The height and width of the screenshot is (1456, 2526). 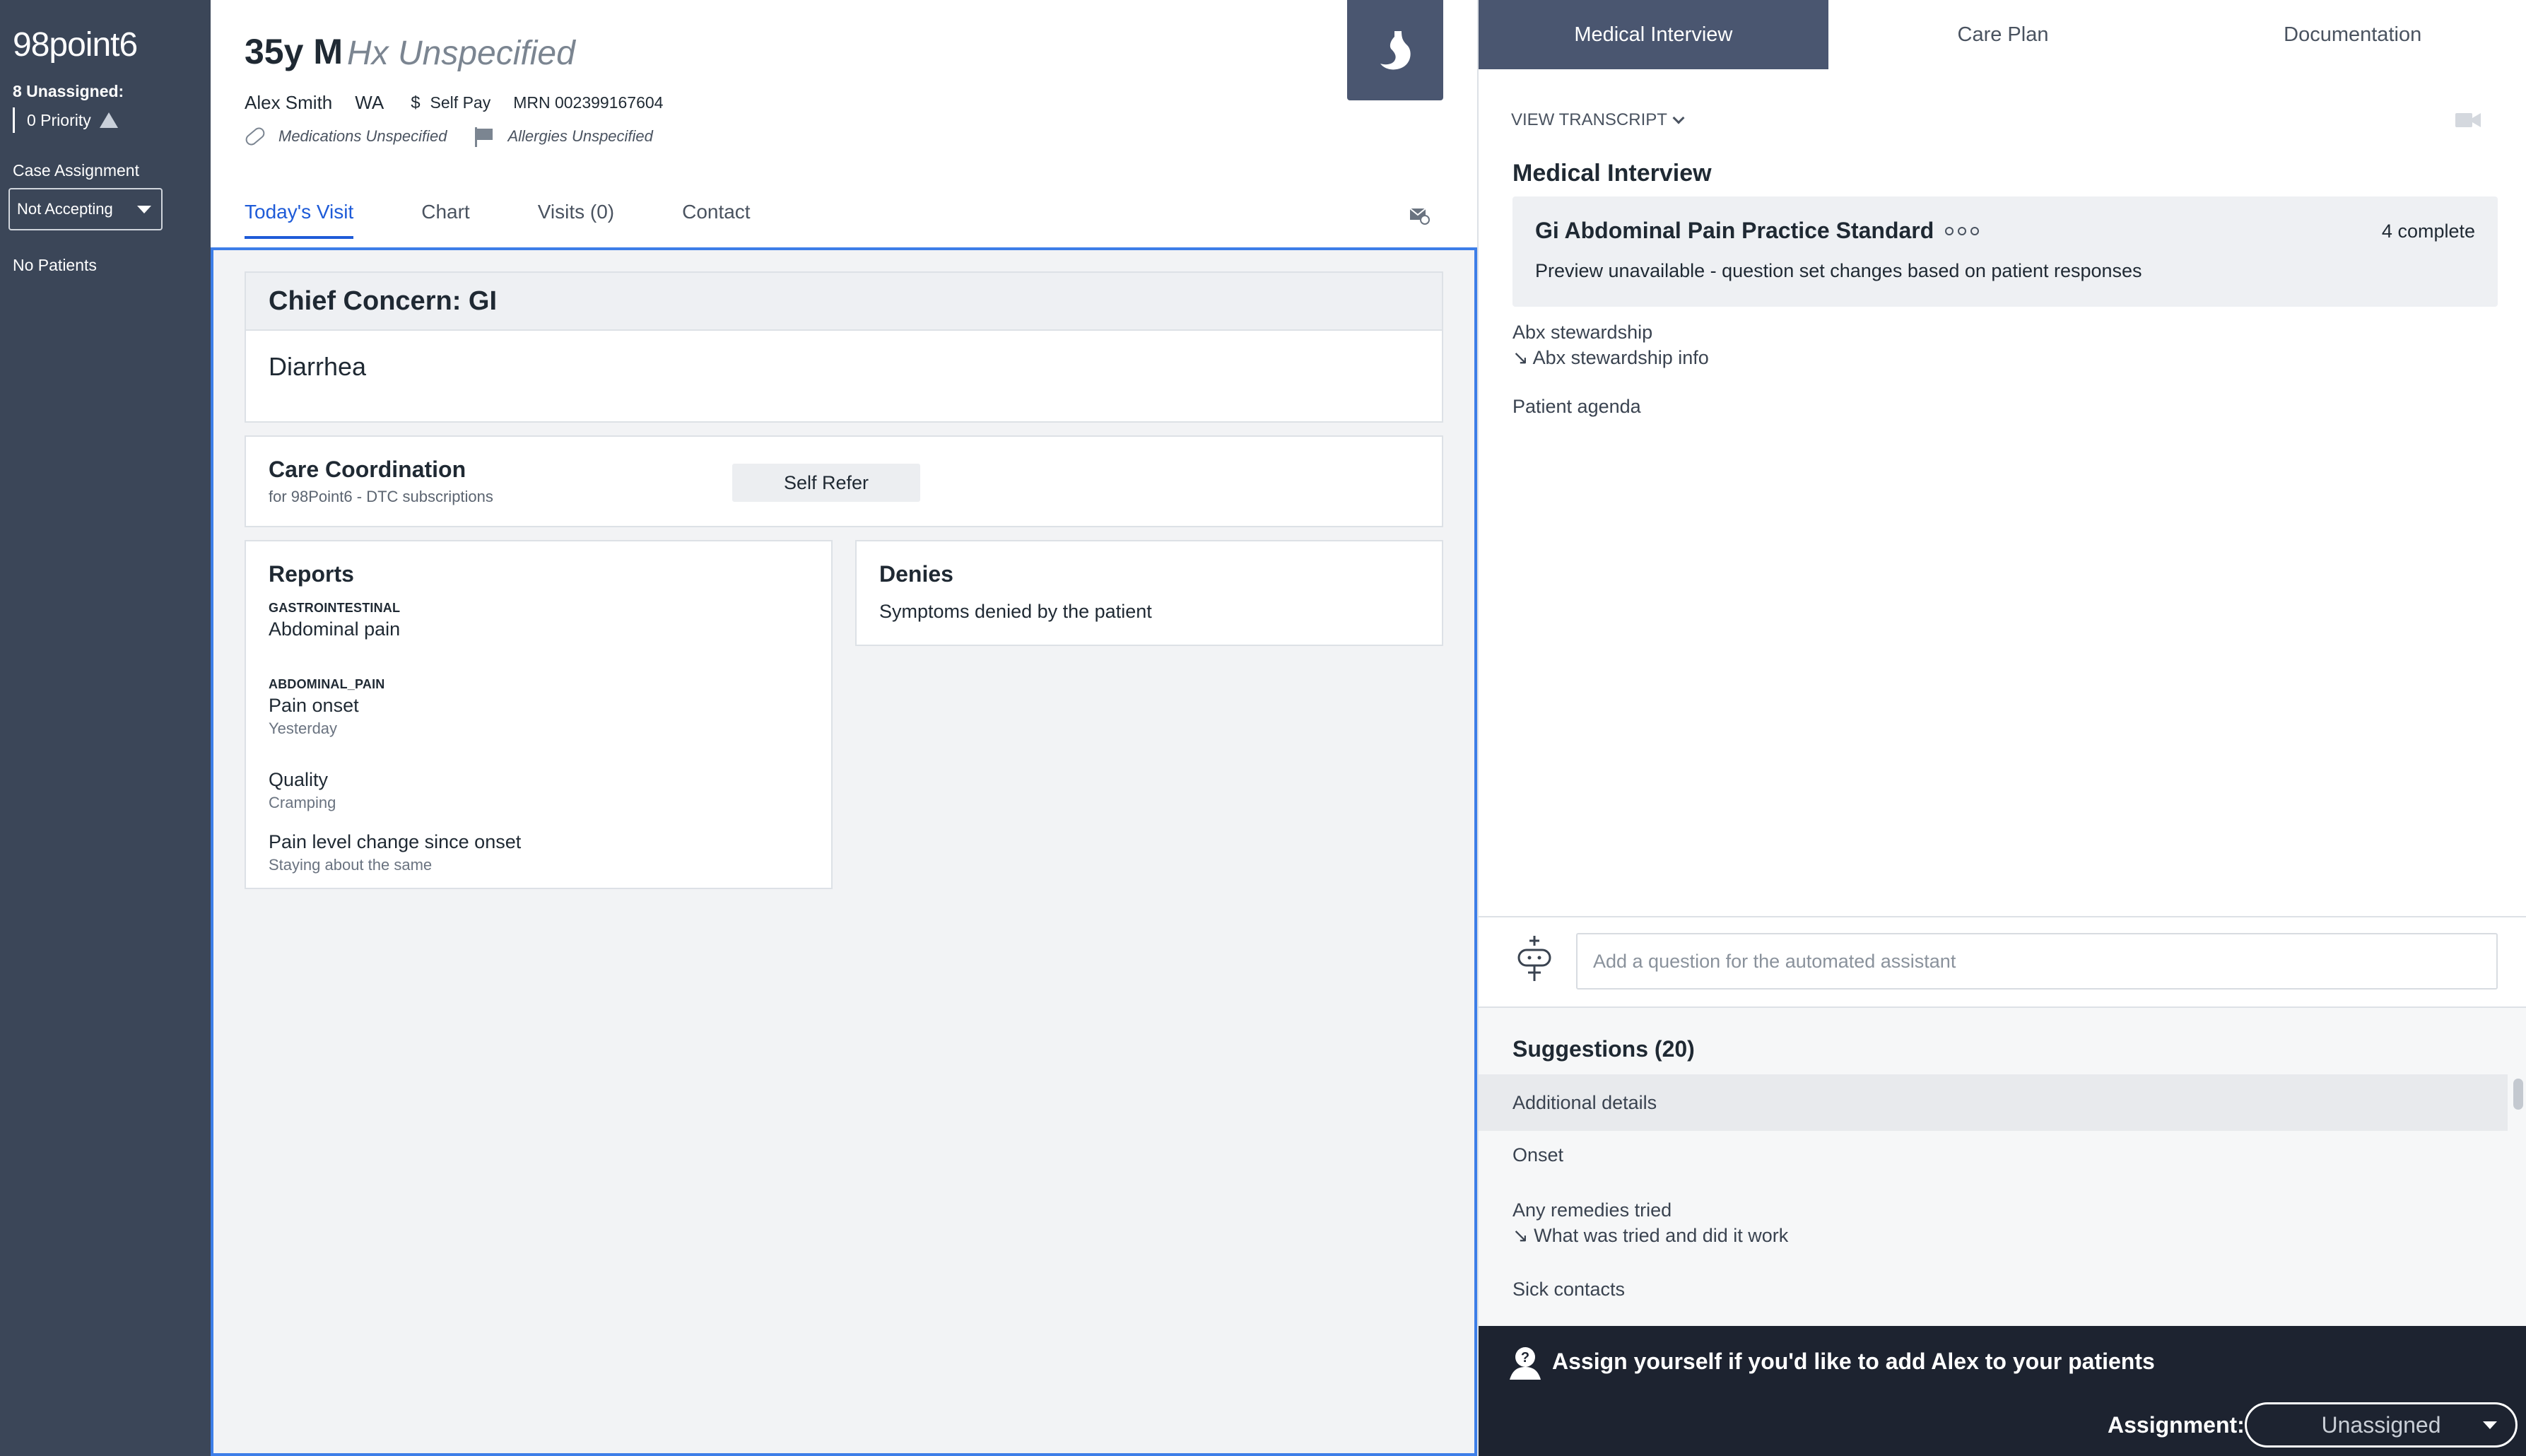 What do you see at coordinates (2352, 35) in the screenshot?
I see `tab-documentation: Documentation` at bounding box center [2352, 35].